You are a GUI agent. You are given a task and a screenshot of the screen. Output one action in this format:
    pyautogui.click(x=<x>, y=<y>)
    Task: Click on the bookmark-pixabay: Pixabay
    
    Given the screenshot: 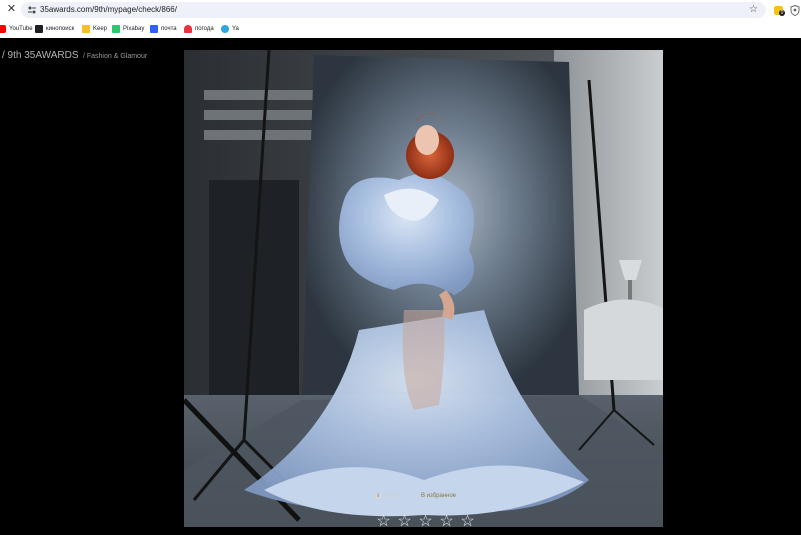 What is the action you would take?
    pyautogui.click(x=128, y=28)
    